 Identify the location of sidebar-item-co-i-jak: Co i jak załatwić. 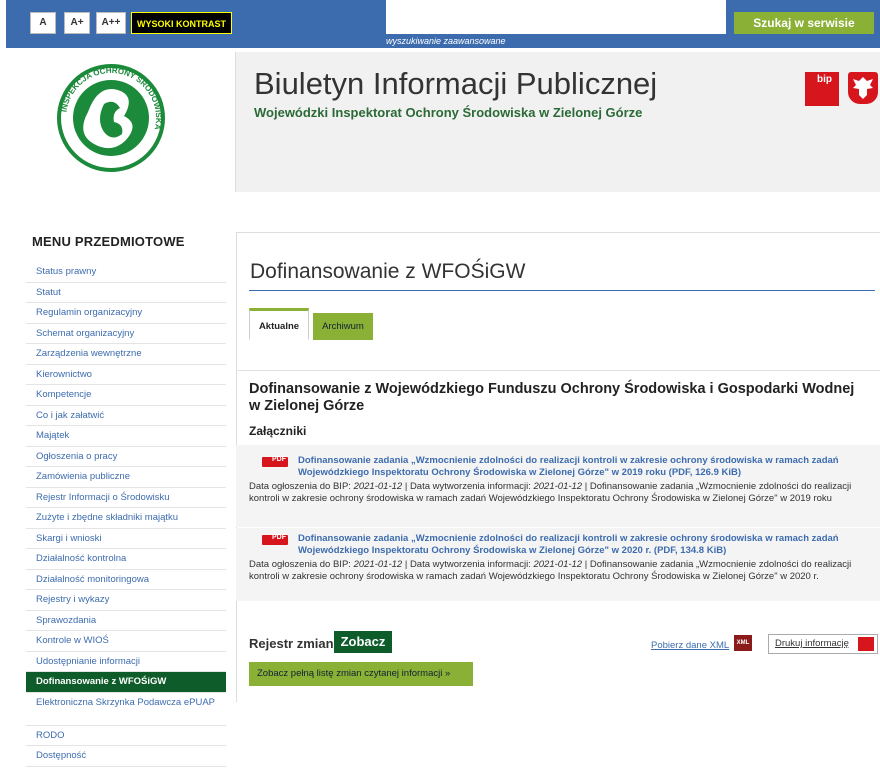
(126, 416).